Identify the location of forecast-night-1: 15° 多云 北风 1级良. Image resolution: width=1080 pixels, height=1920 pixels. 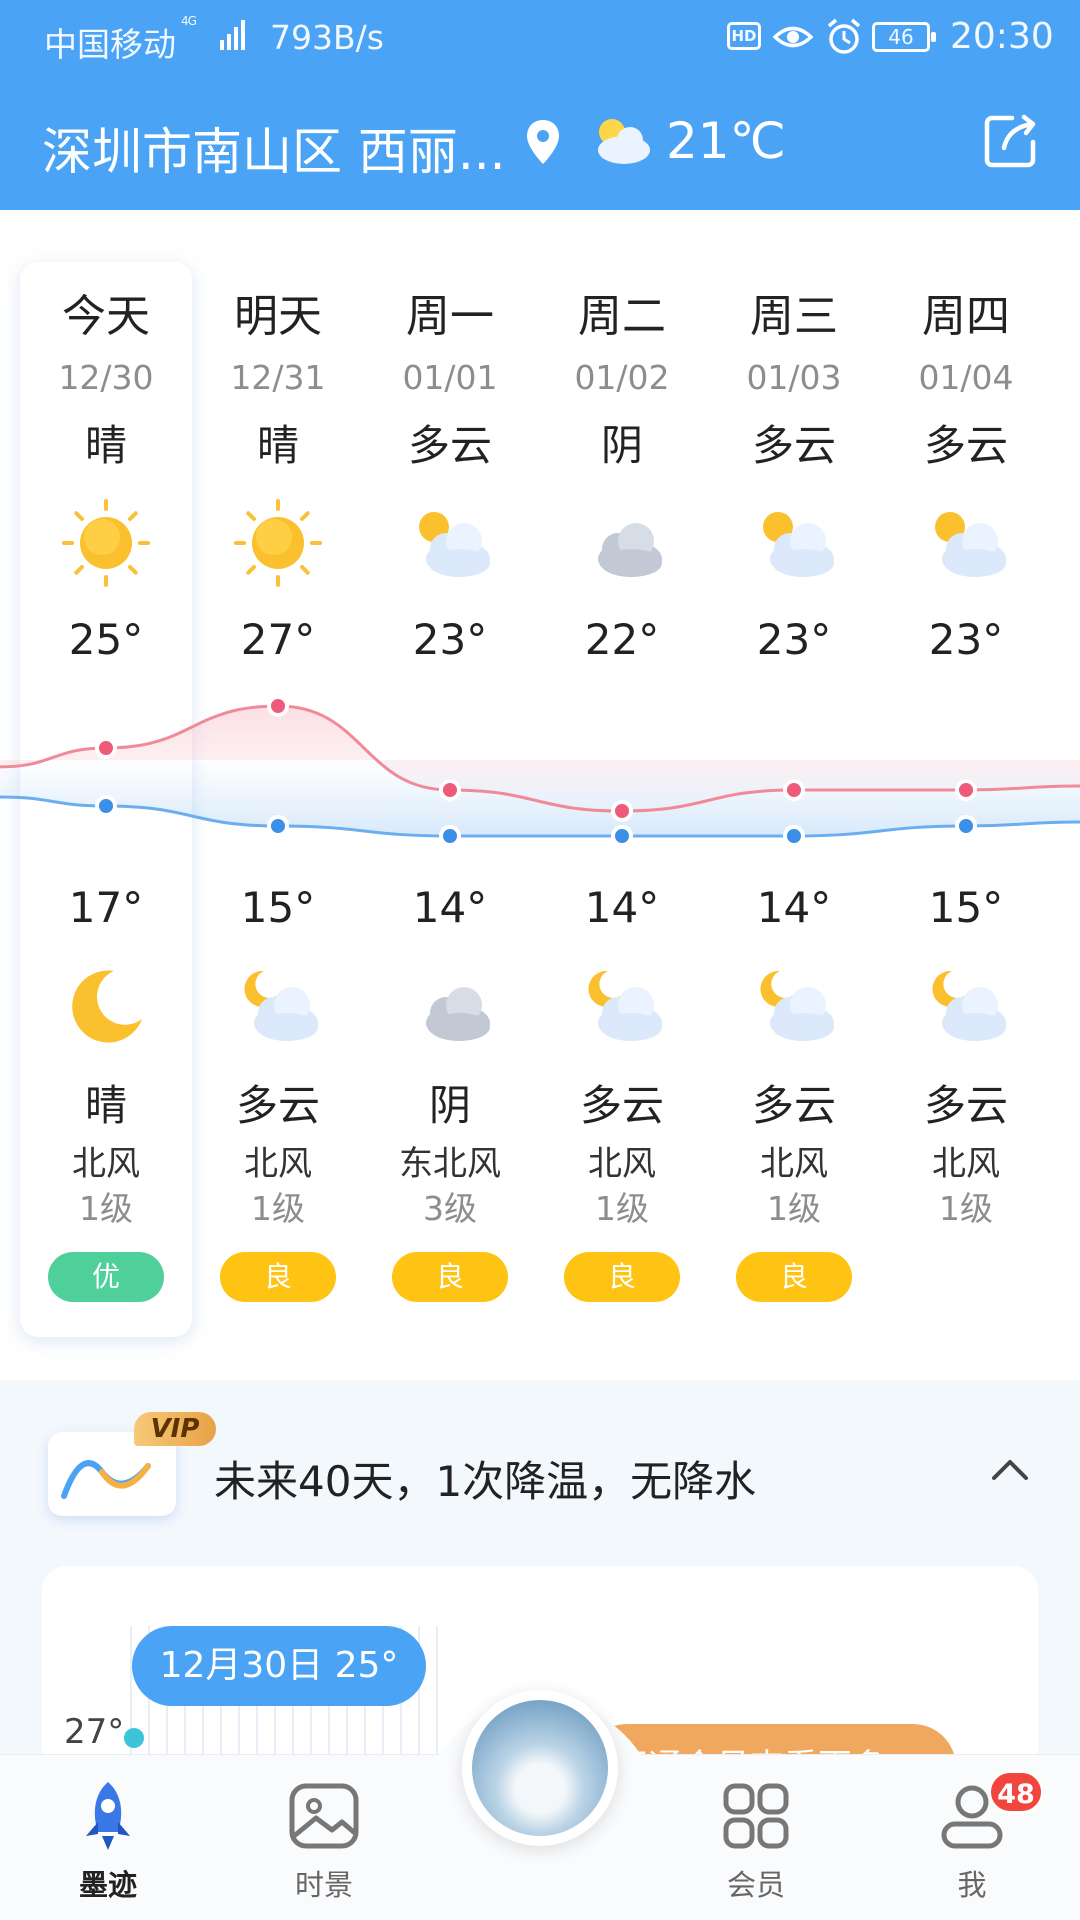
(278, 1090).